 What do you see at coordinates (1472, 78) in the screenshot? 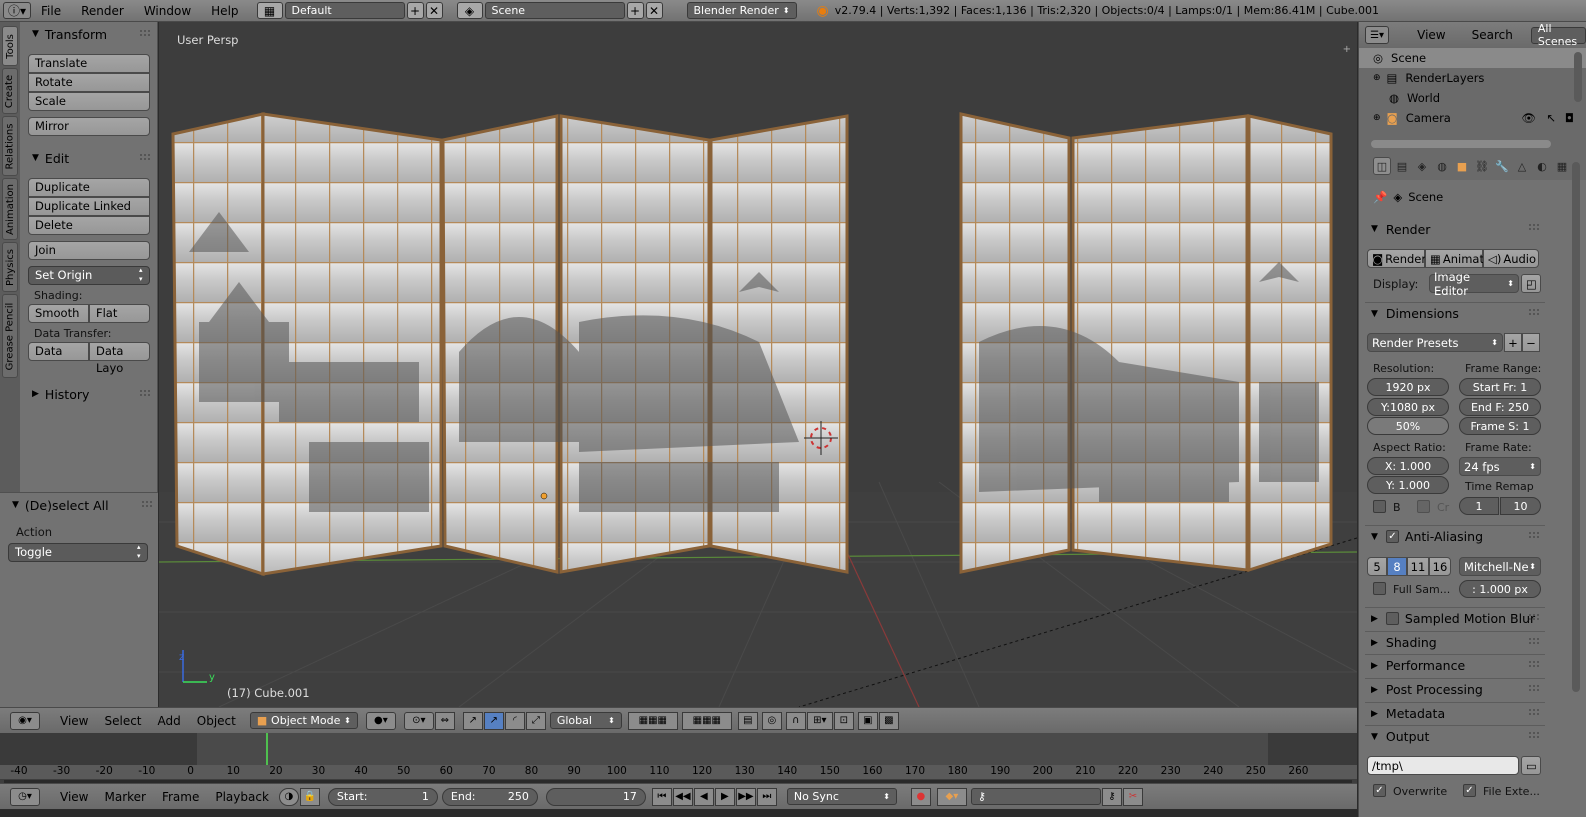
I see `outliner-row-renderlayers: ⊕ ▤ RenderLayers` at bounding box center [1472, 78].